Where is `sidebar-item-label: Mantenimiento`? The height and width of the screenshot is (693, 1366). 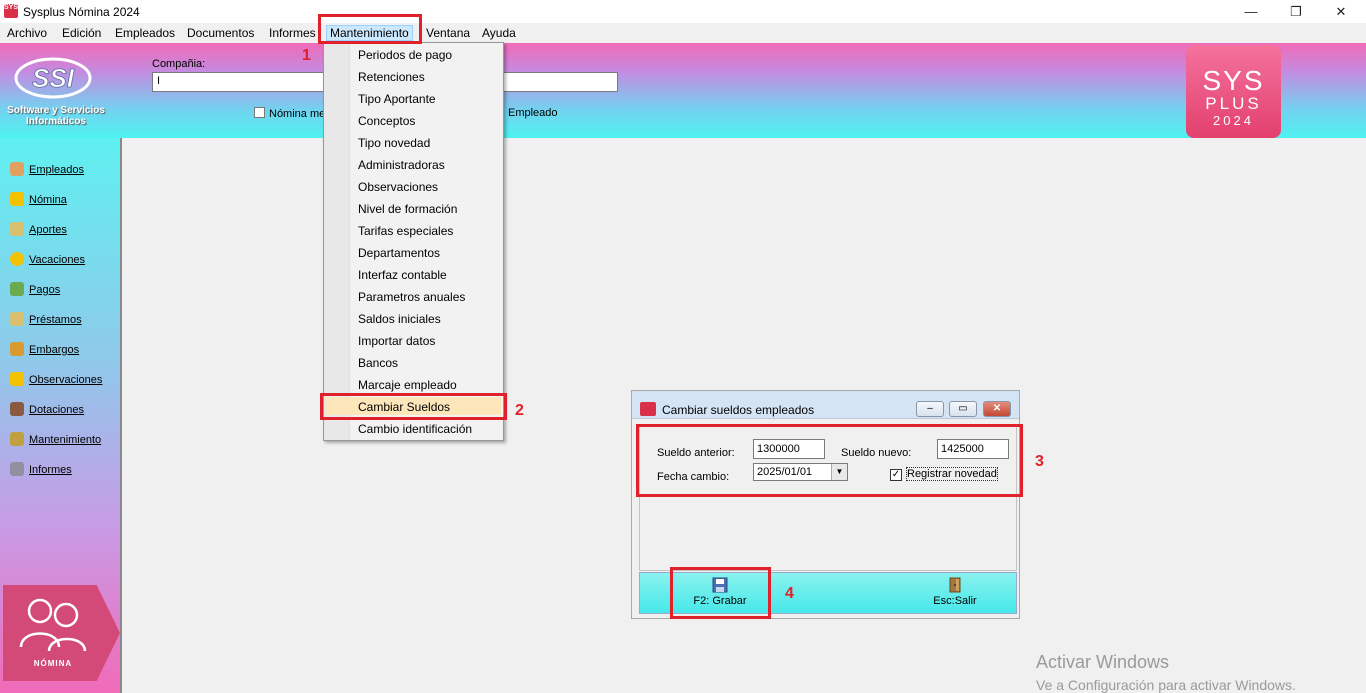
sidebar-item-label: Mantenimiento is located at coordinates (65, 440).